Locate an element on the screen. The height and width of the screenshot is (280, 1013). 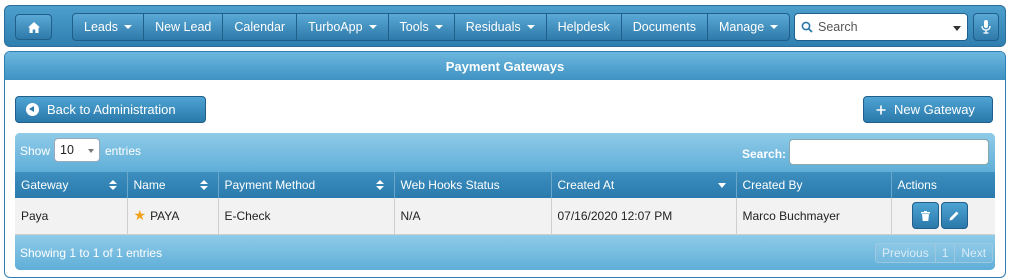
panel-title: Payment Gateways is located at coordinates (505, 66).